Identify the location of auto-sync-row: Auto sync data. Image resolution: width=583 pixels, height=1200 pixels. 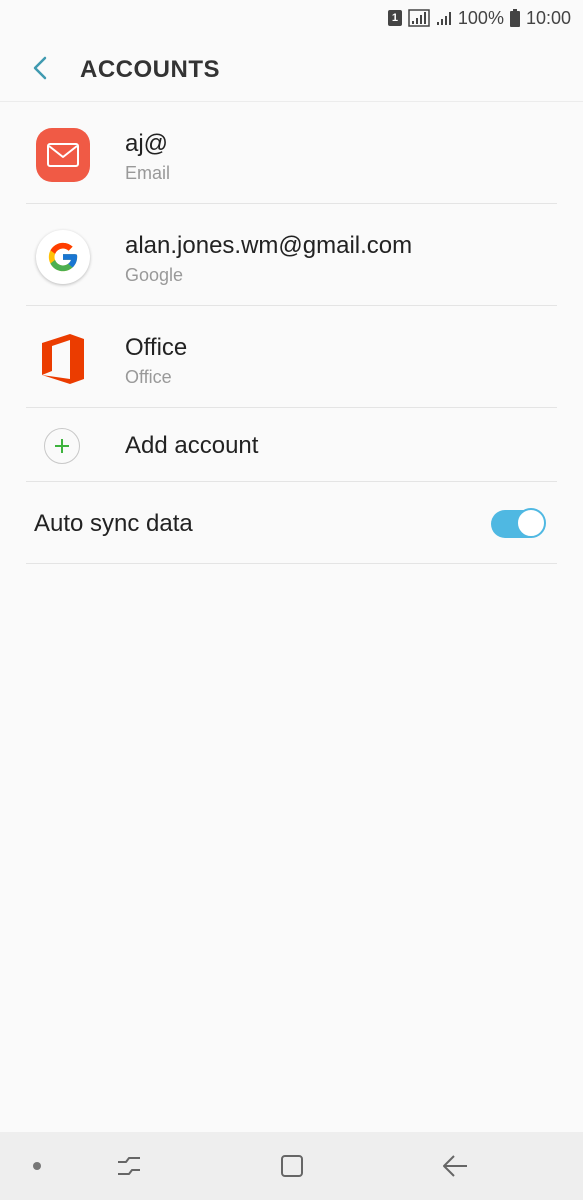
(291, 523).